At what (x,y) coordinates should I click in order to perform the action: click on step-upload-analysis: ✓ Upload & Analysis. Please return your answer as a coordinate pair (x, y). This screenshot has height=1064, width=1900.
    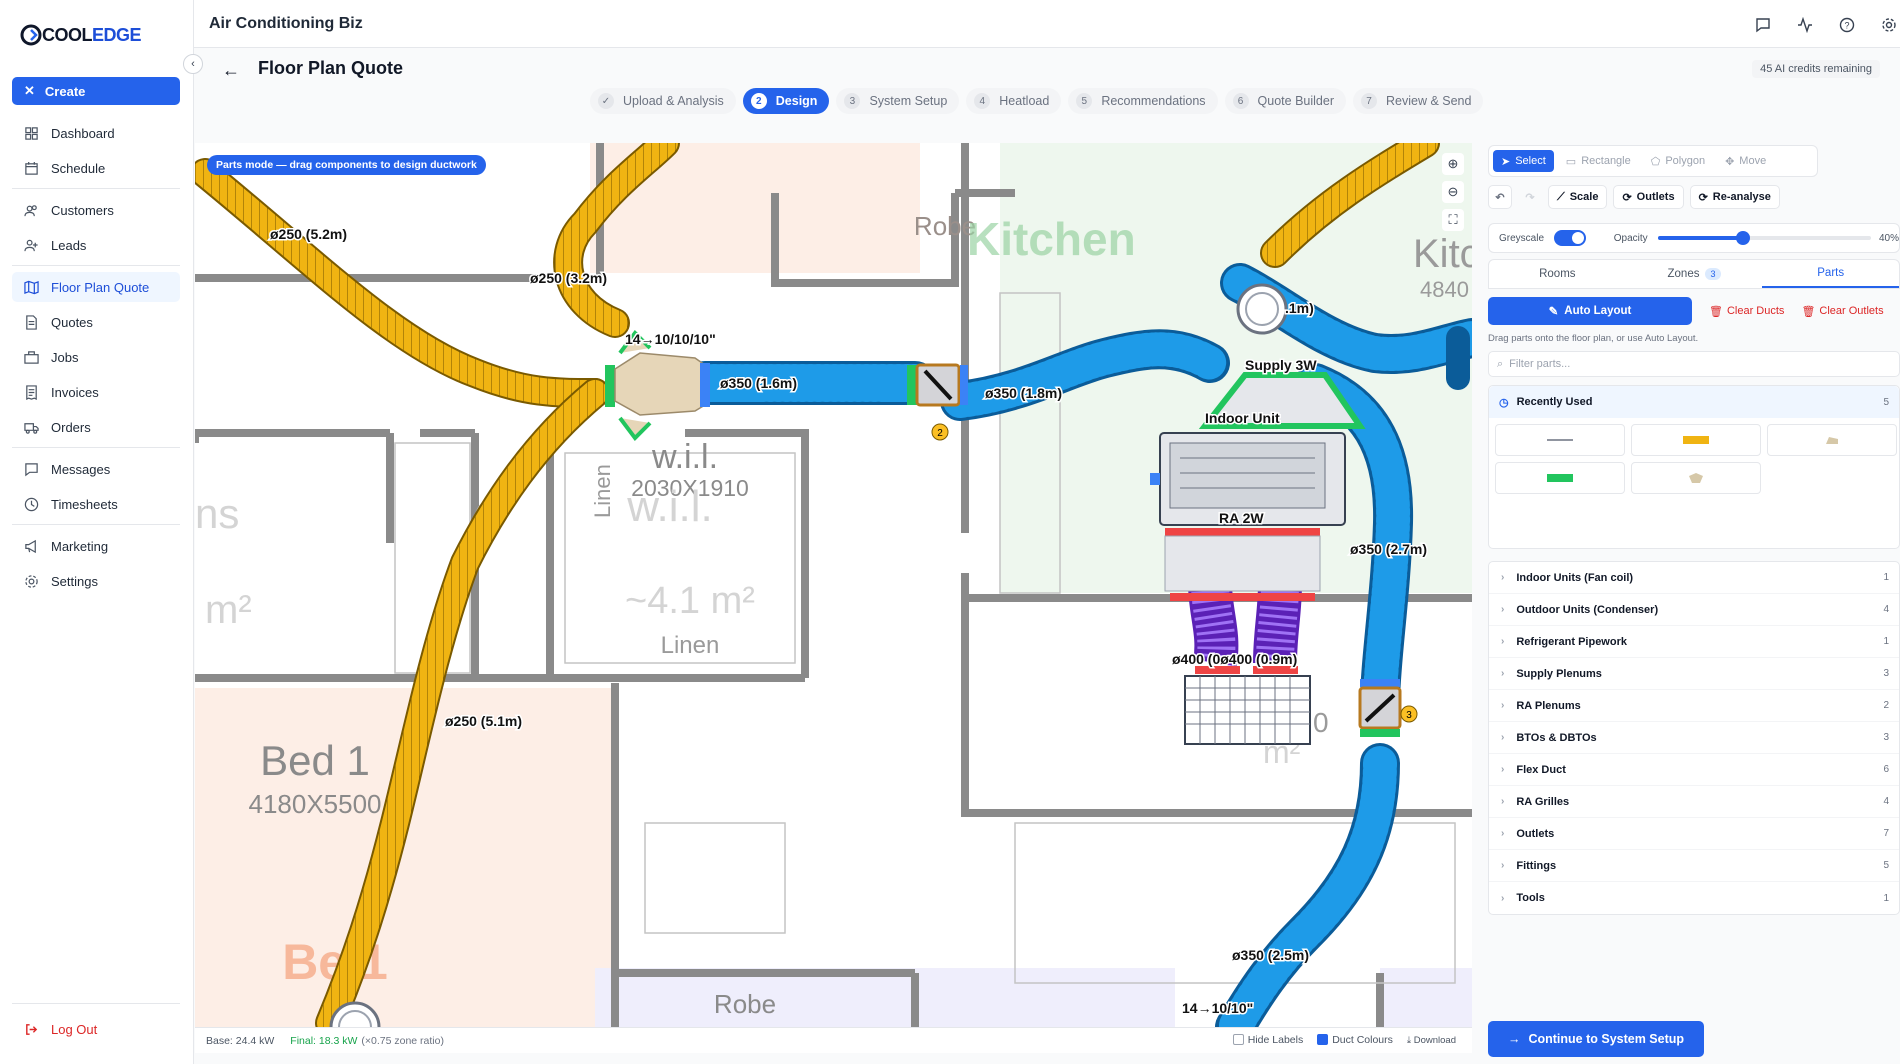
    Looking at the image, I should click on (663, 101).